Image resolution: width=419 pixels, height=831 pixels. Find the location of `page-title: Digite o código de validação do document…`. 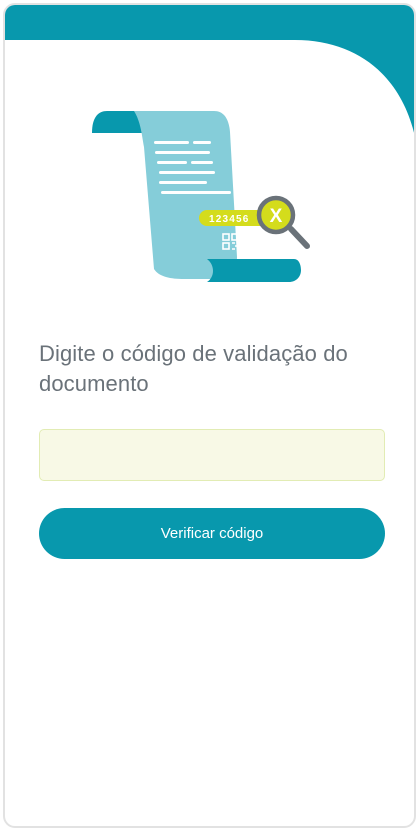

page-title: Digite o código de validação do document… is located at coordinates (193, 368).